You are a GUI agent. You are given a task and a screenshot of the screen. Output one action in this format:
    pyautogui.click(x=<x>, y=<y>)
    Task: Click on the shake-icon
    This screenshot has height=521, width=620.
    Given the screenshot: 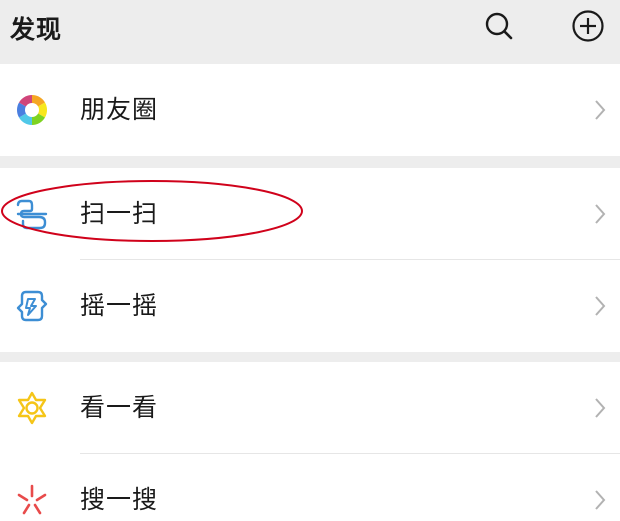 What is the action you would take?
    pyautogui.click(x=32, y=306)
    